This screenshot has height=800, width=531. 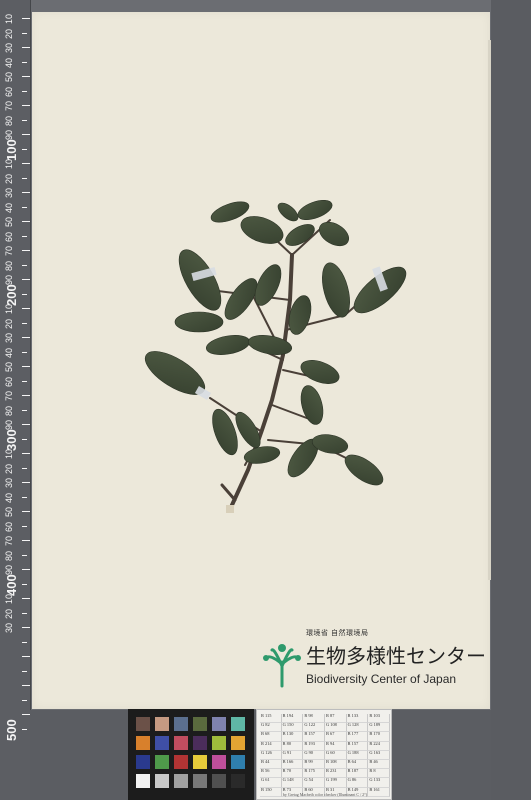 What do you see at coordinates (357, 774) in the screenshot?
I see `color-value-cell: R 187` at bounding box center [357, 774].